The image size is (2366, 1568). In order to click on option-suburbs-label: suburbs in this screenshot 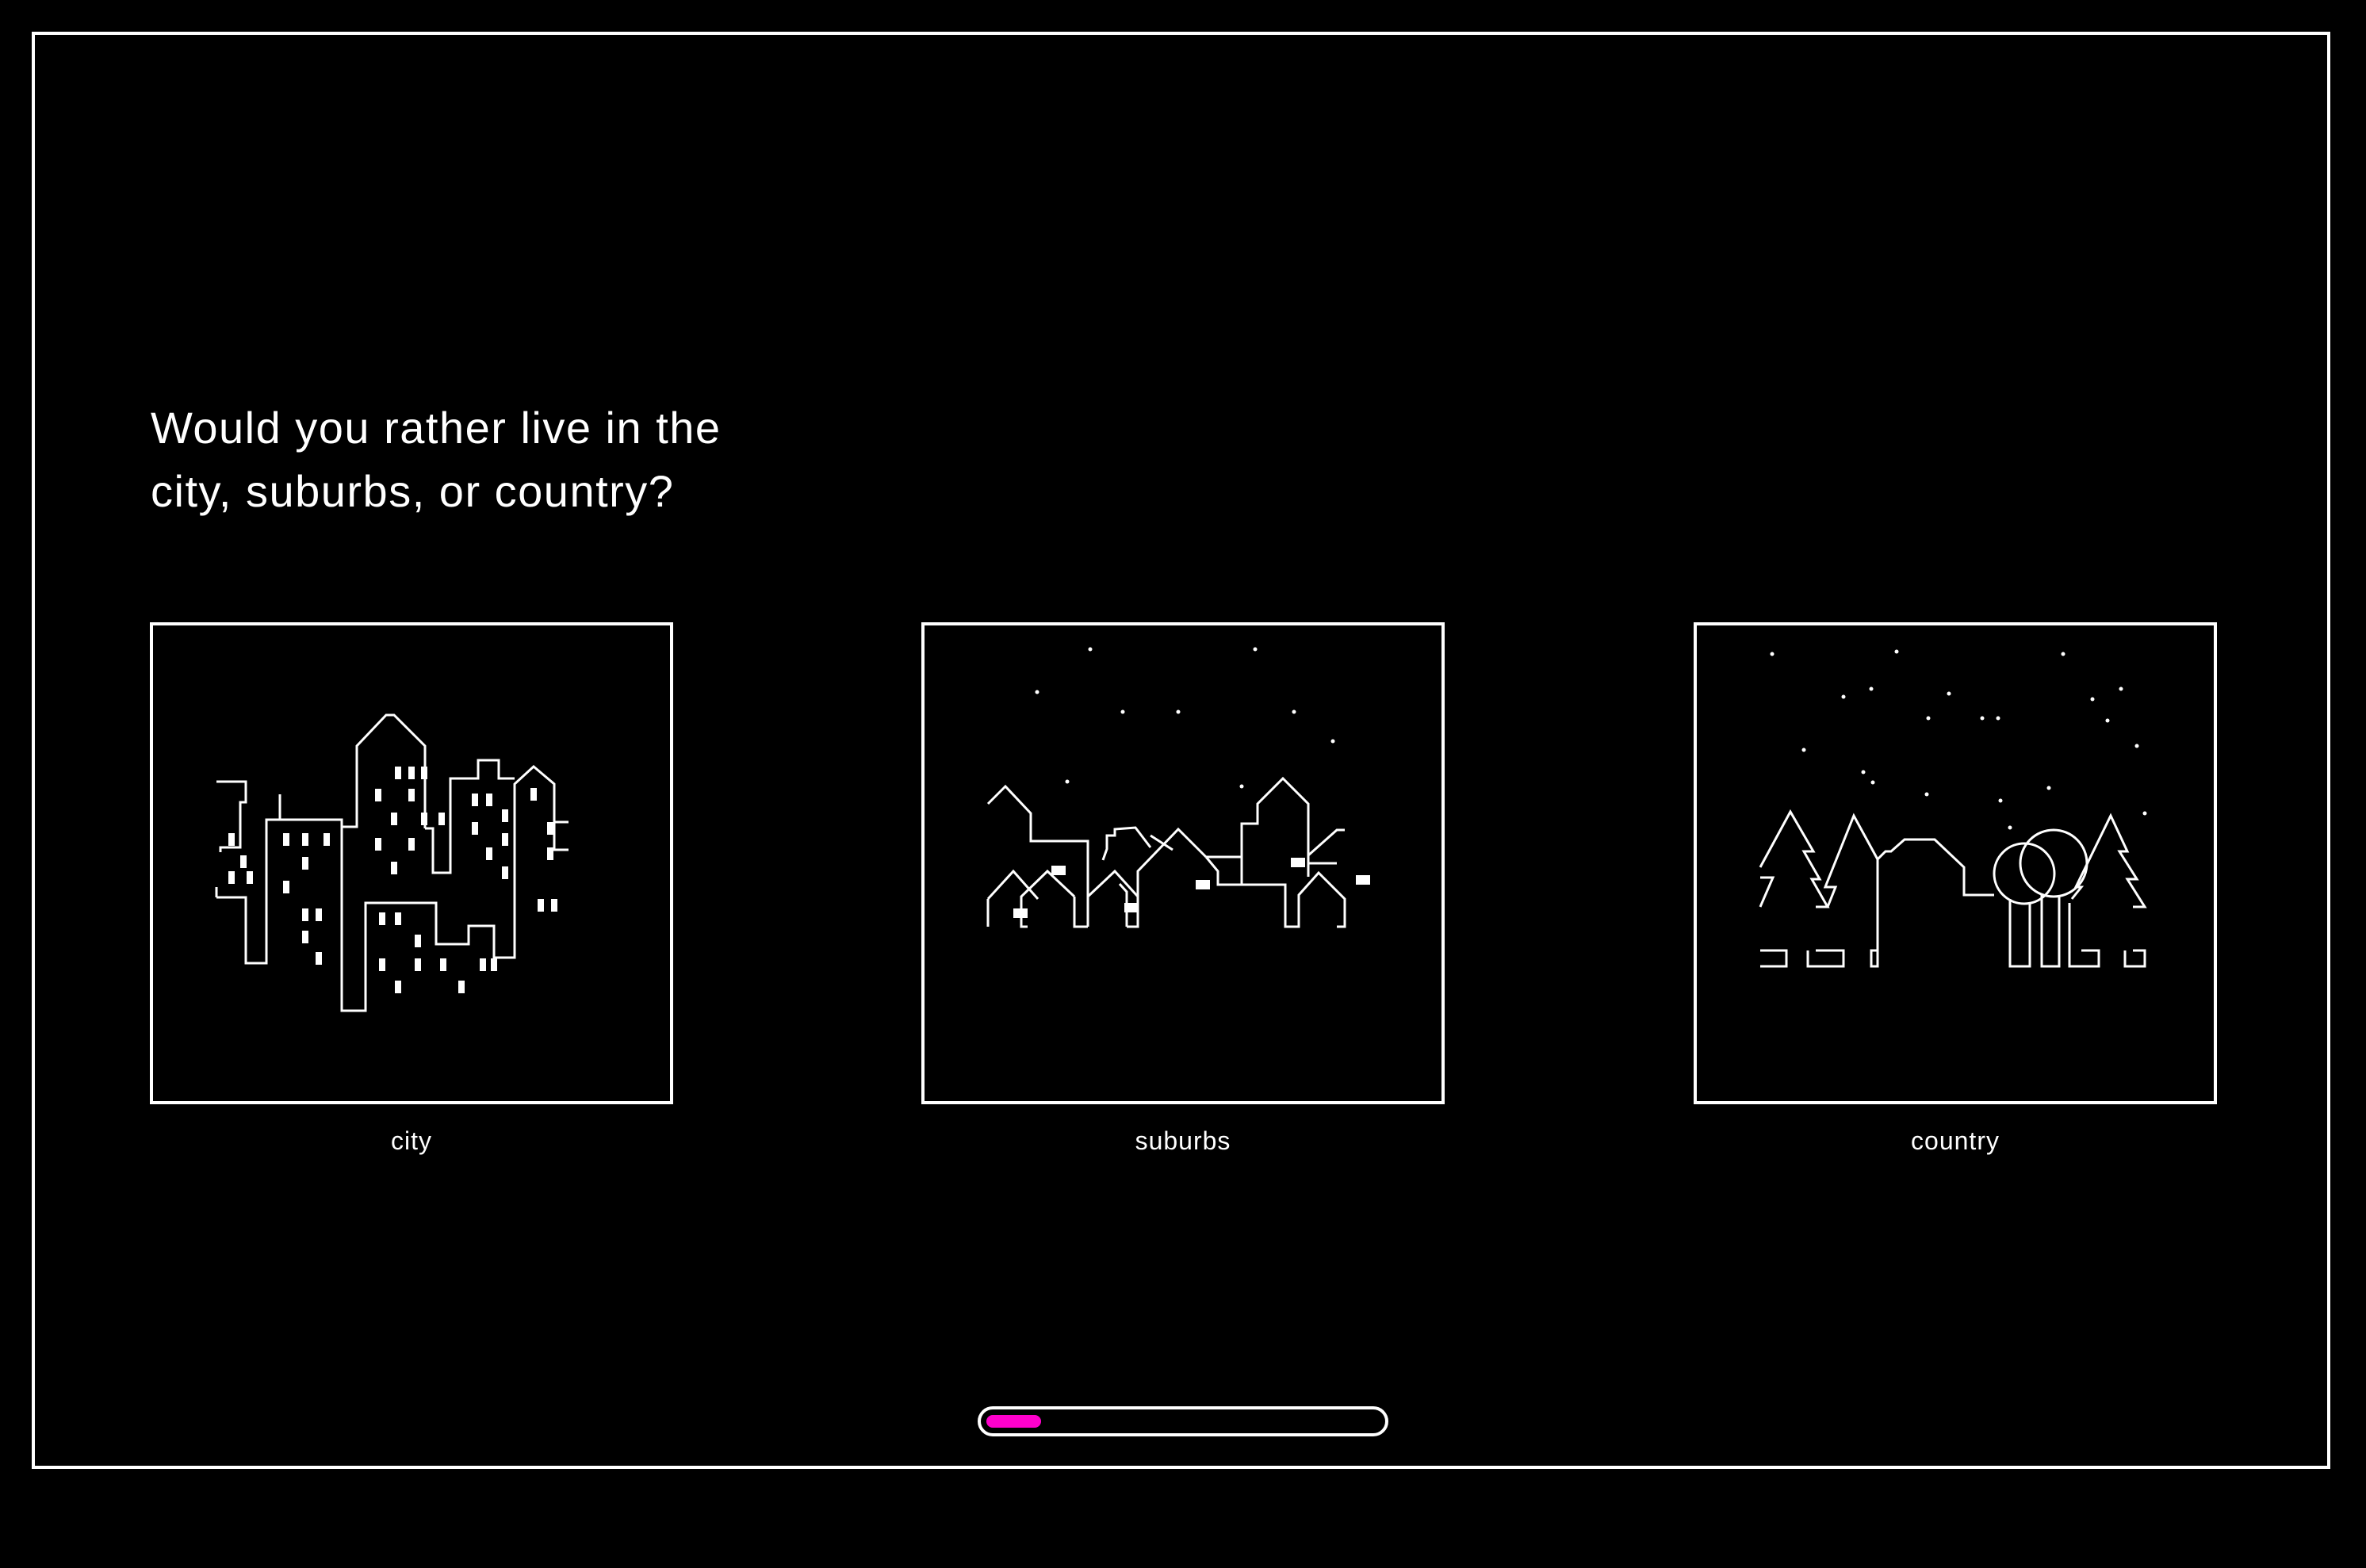, I will do `click(1183, 1140)`.